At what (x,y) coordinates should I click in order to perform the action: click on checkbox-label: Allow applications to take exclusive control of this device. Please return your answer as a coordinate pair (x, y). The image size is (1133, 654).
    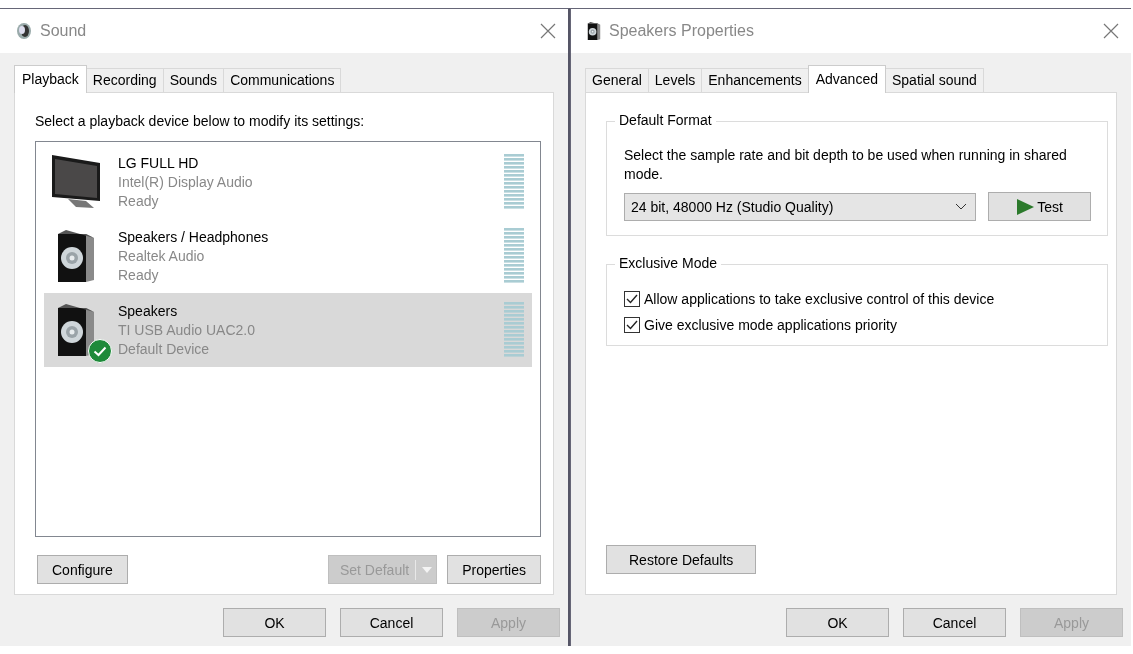
    Looking at the image, I should click on (819, 299).